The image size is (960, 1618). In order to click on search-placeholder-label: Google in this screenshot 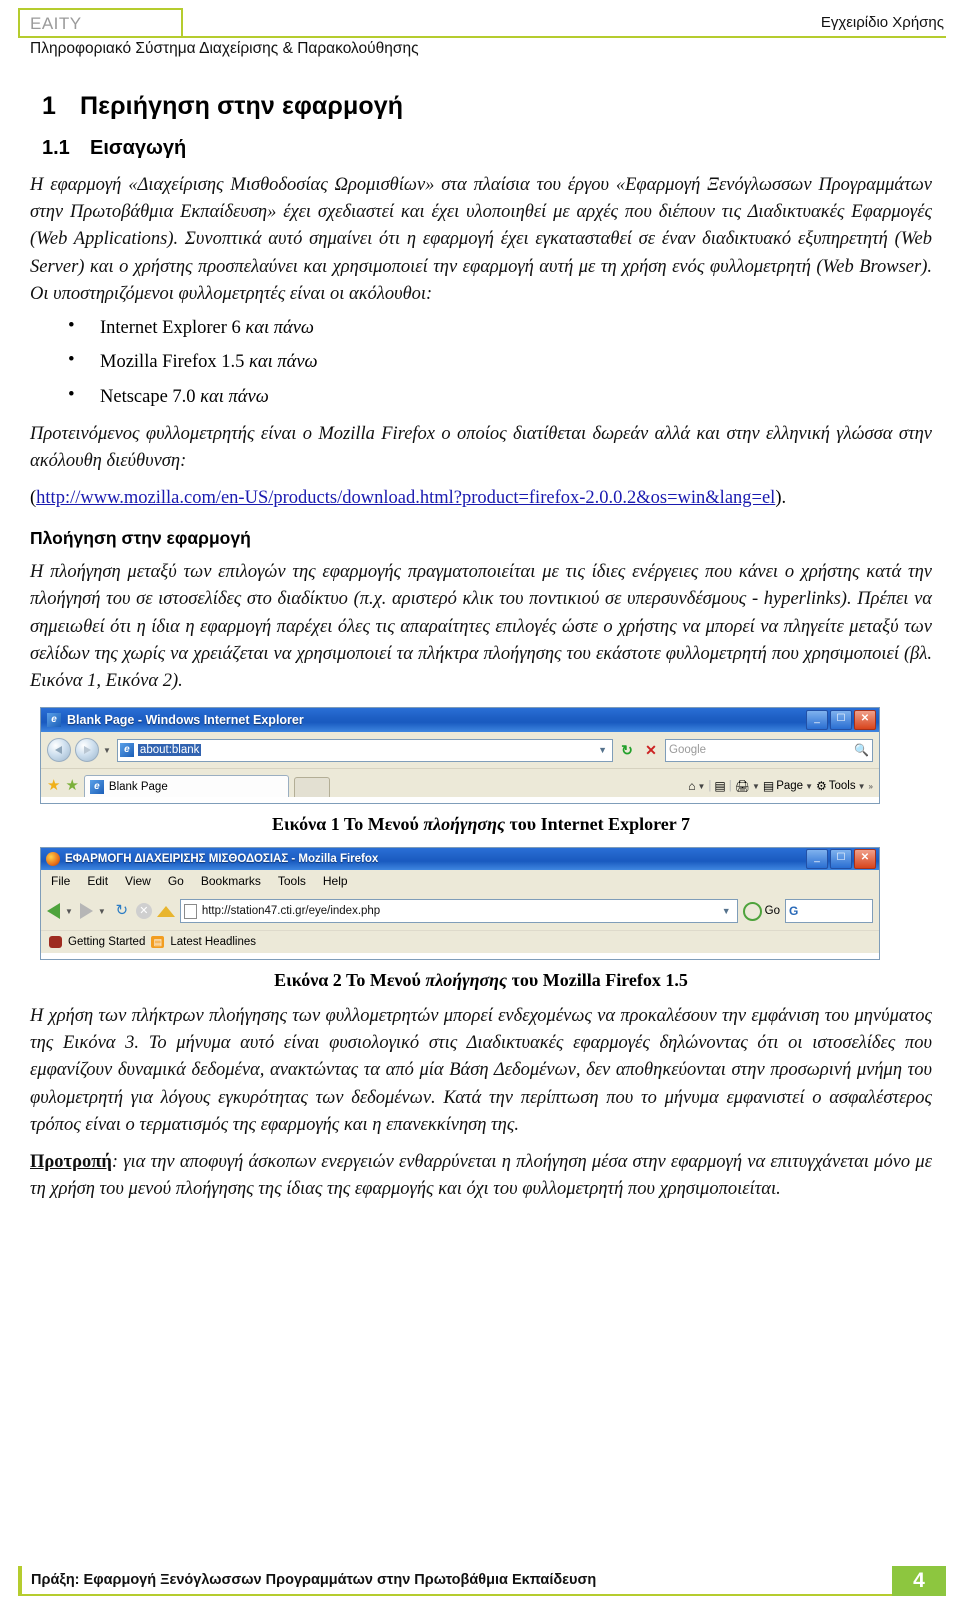, I will do `click(688, 750)`.